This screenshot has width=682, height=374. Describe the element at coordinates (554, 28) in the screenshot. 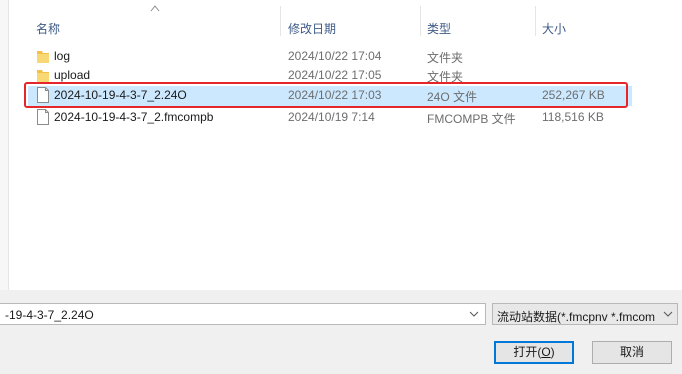

I see `column-header-size: 大小` at that location.